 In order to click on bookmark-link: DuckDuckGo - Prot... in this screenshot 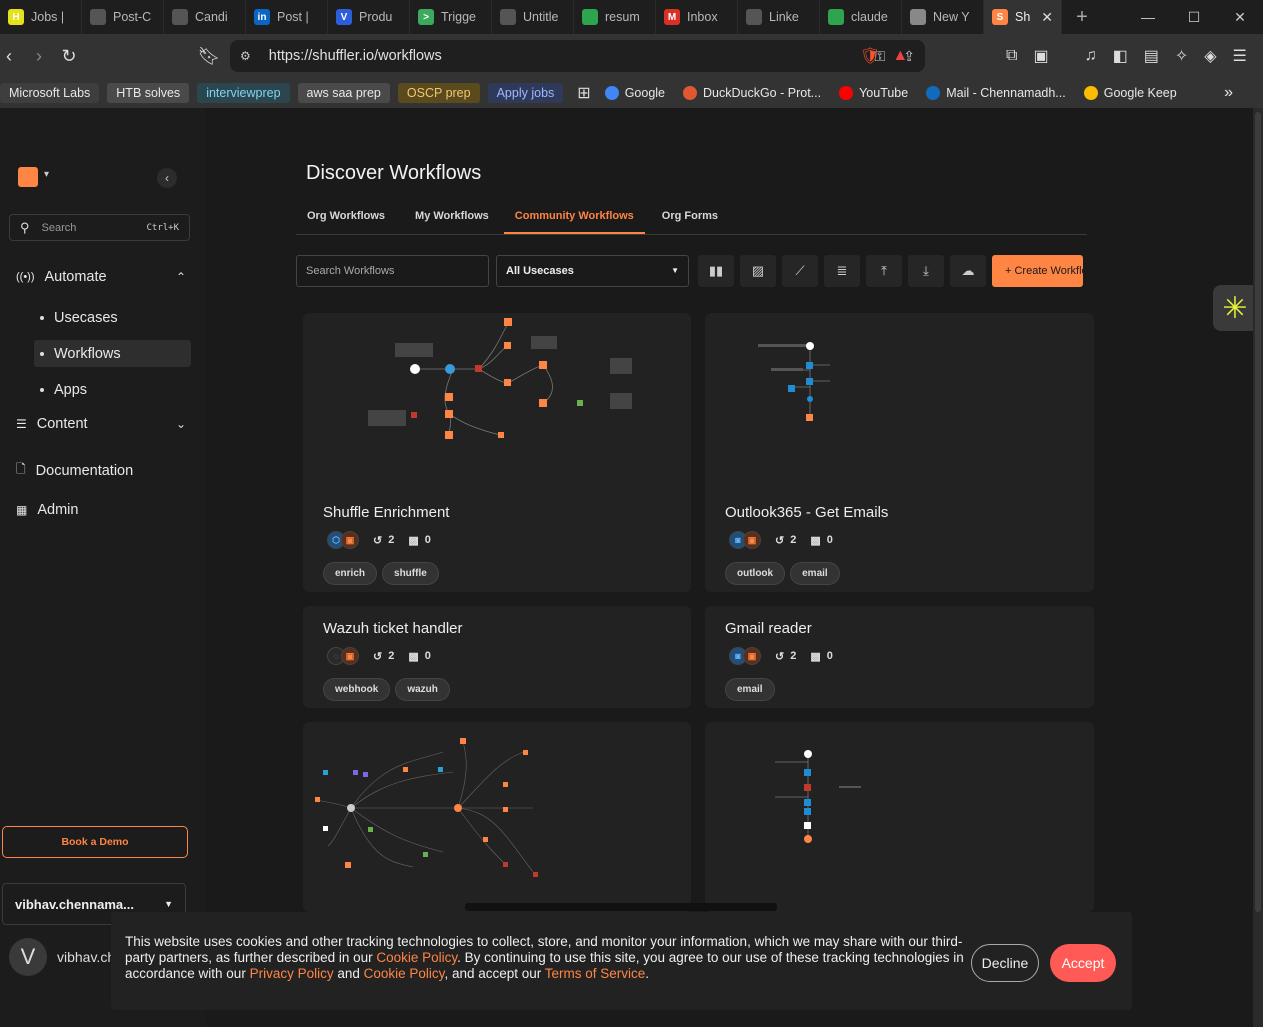, I will do `click(752, 93)`.